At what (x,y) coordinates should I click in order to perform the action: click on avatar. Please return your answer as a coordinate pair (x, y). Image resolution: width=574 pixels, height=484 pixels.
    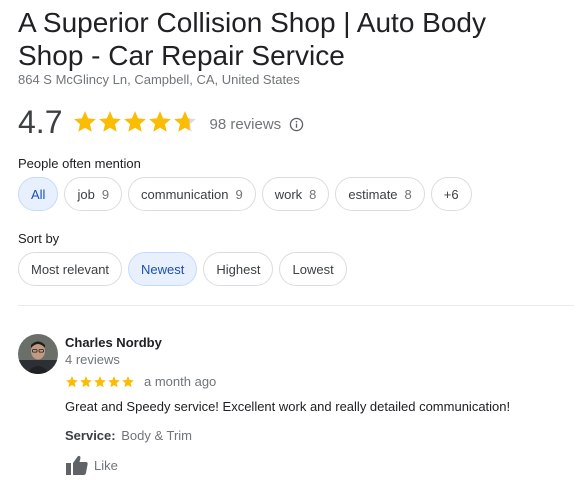
    Looking at the image, I should click on (38, 354).